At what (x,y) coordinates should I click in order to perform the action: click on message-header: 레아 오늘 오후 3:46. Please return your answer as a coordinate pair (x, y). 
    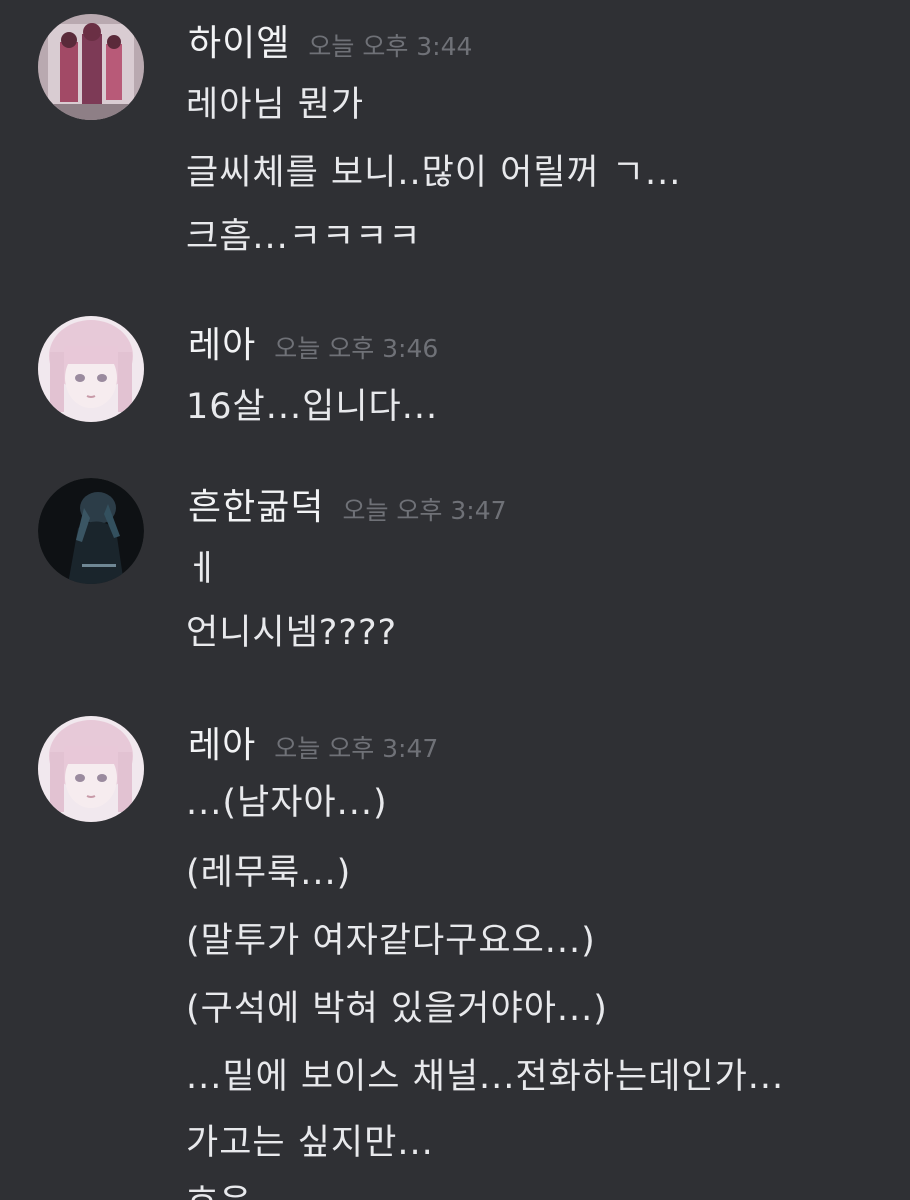
    Looking at the image, I should click on (313, 343).